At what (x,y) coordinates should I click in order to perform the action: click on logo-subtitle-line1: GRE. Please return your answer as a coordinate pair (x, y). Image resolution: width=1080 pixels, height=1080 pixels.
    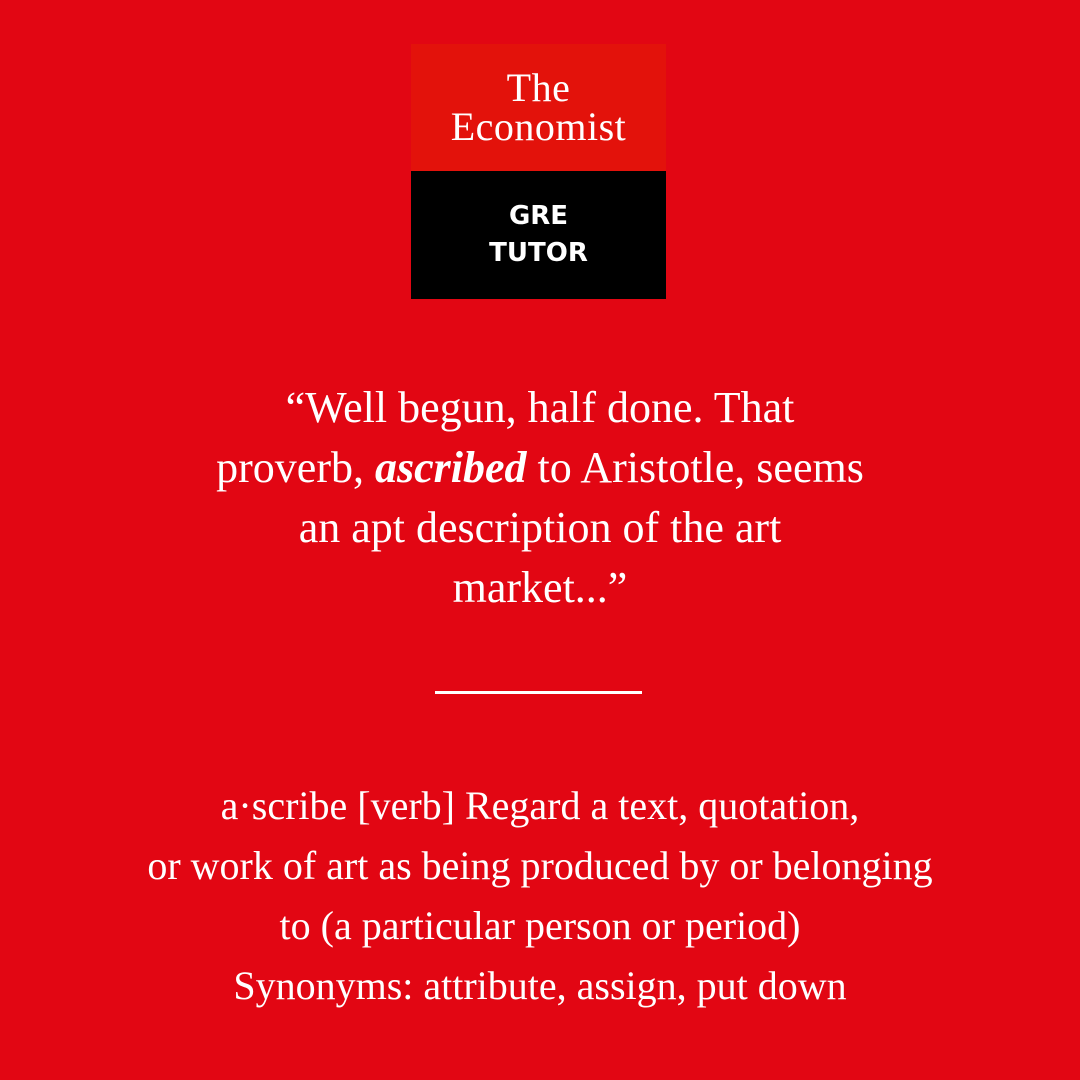
    Looking at the image, I should click on (538, 216).